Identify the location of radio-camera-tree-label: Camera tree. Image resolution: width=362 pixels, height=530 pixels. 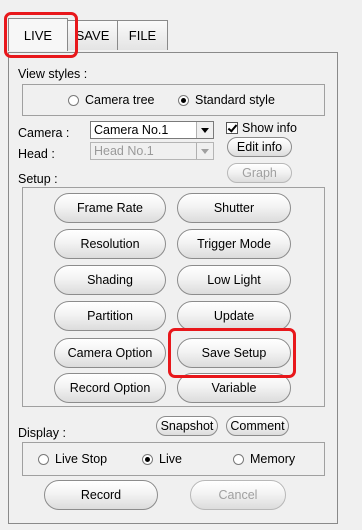
(120, 100).